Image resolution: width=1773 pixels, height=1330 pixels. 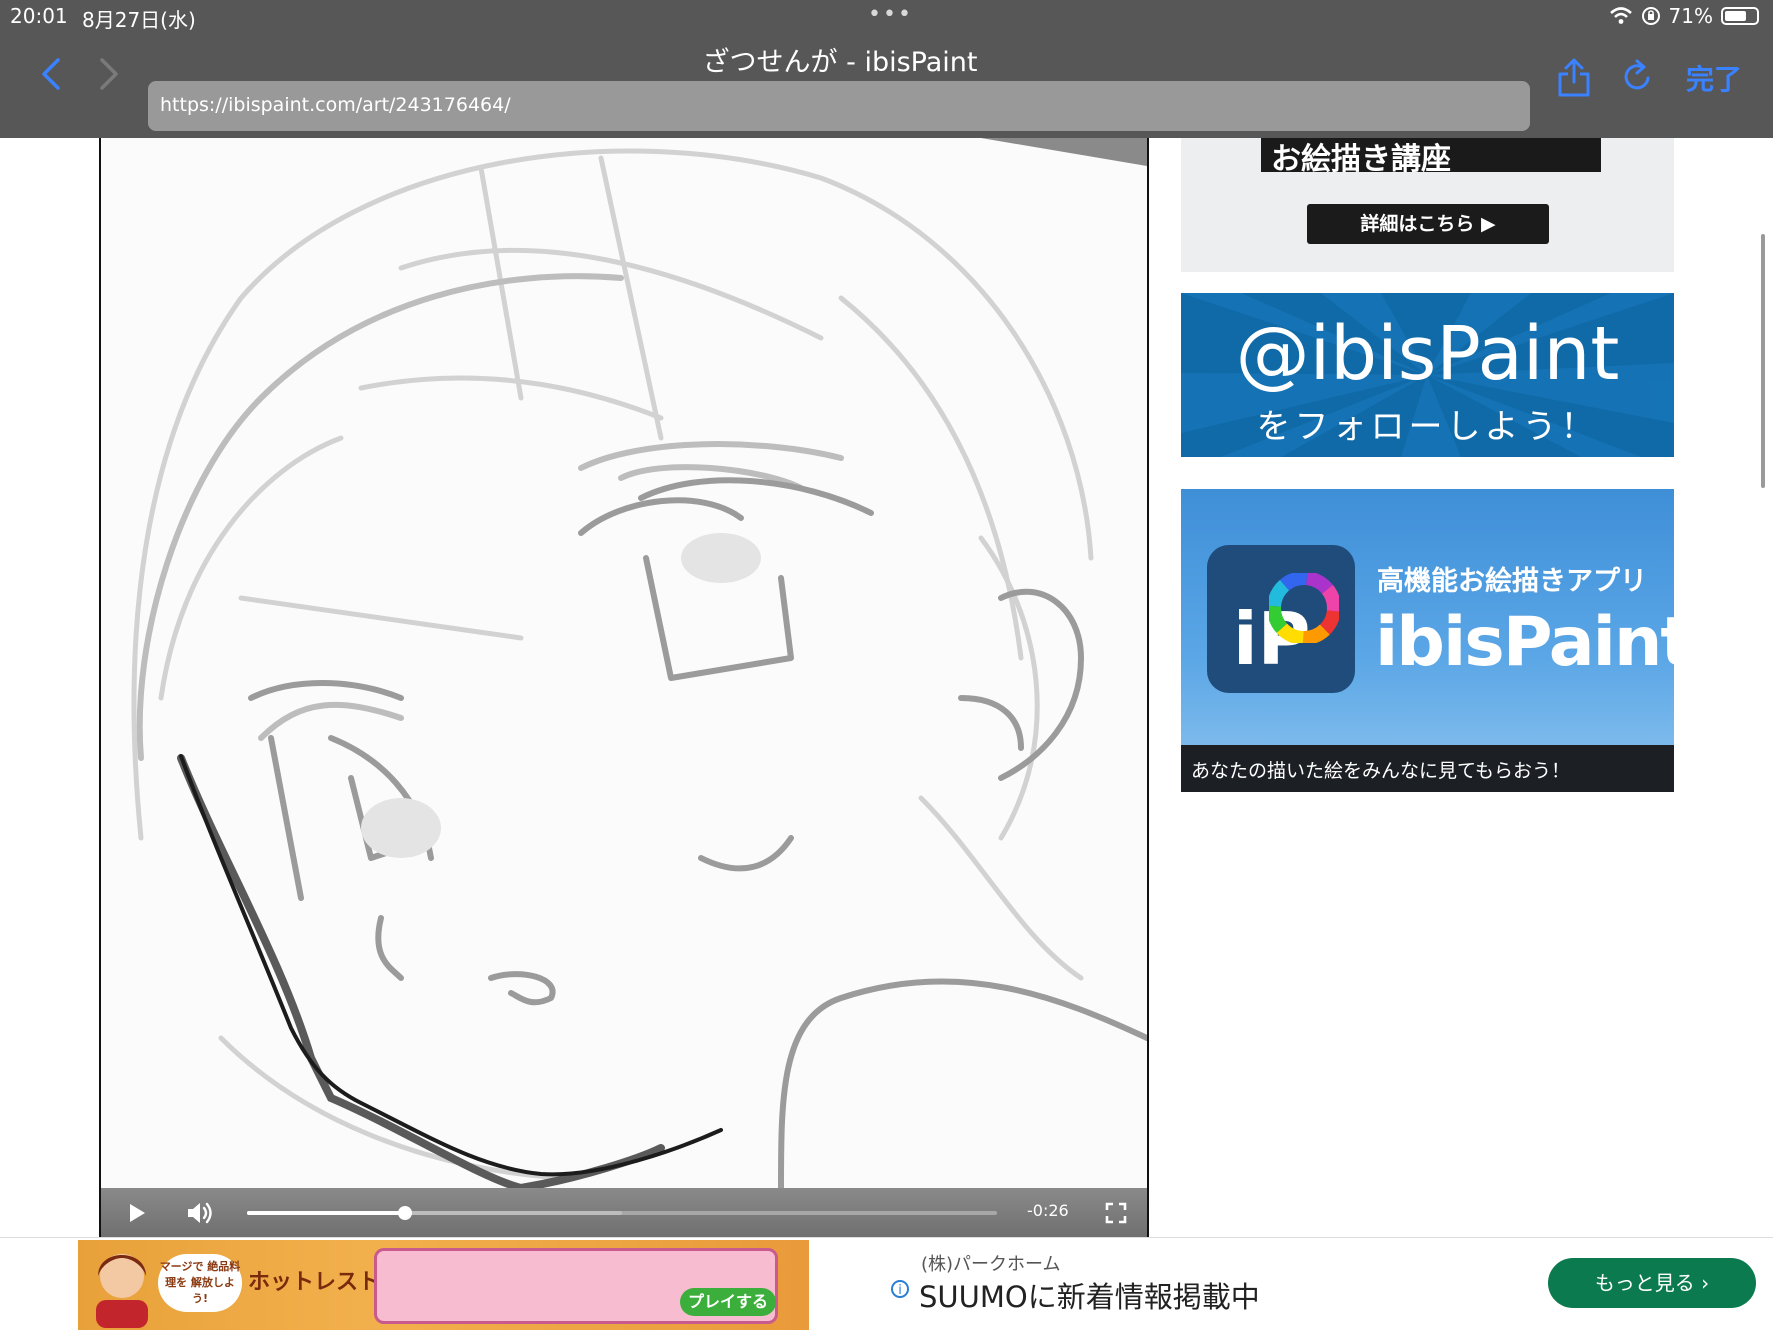 What do you see at coordinates (1427, 354) in the screenshot?
I see `ibispaint-handle: @ibisPaint` at bounding box center [1427, 354].